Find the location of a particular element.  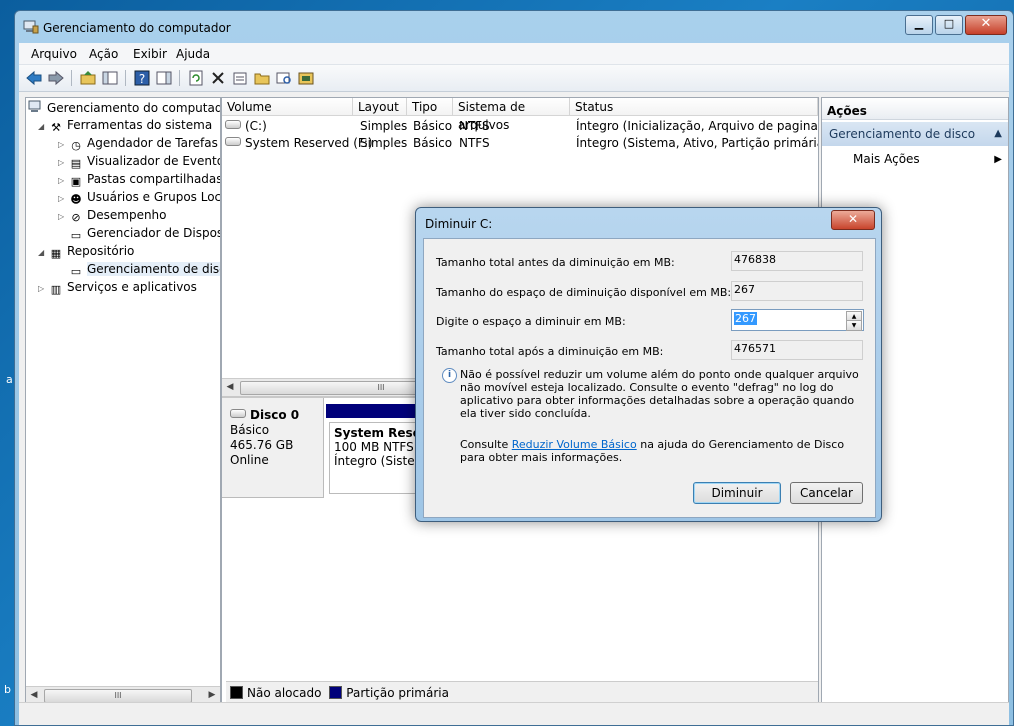

shrink-button: Diminuir is located at coordinates (737, 493).